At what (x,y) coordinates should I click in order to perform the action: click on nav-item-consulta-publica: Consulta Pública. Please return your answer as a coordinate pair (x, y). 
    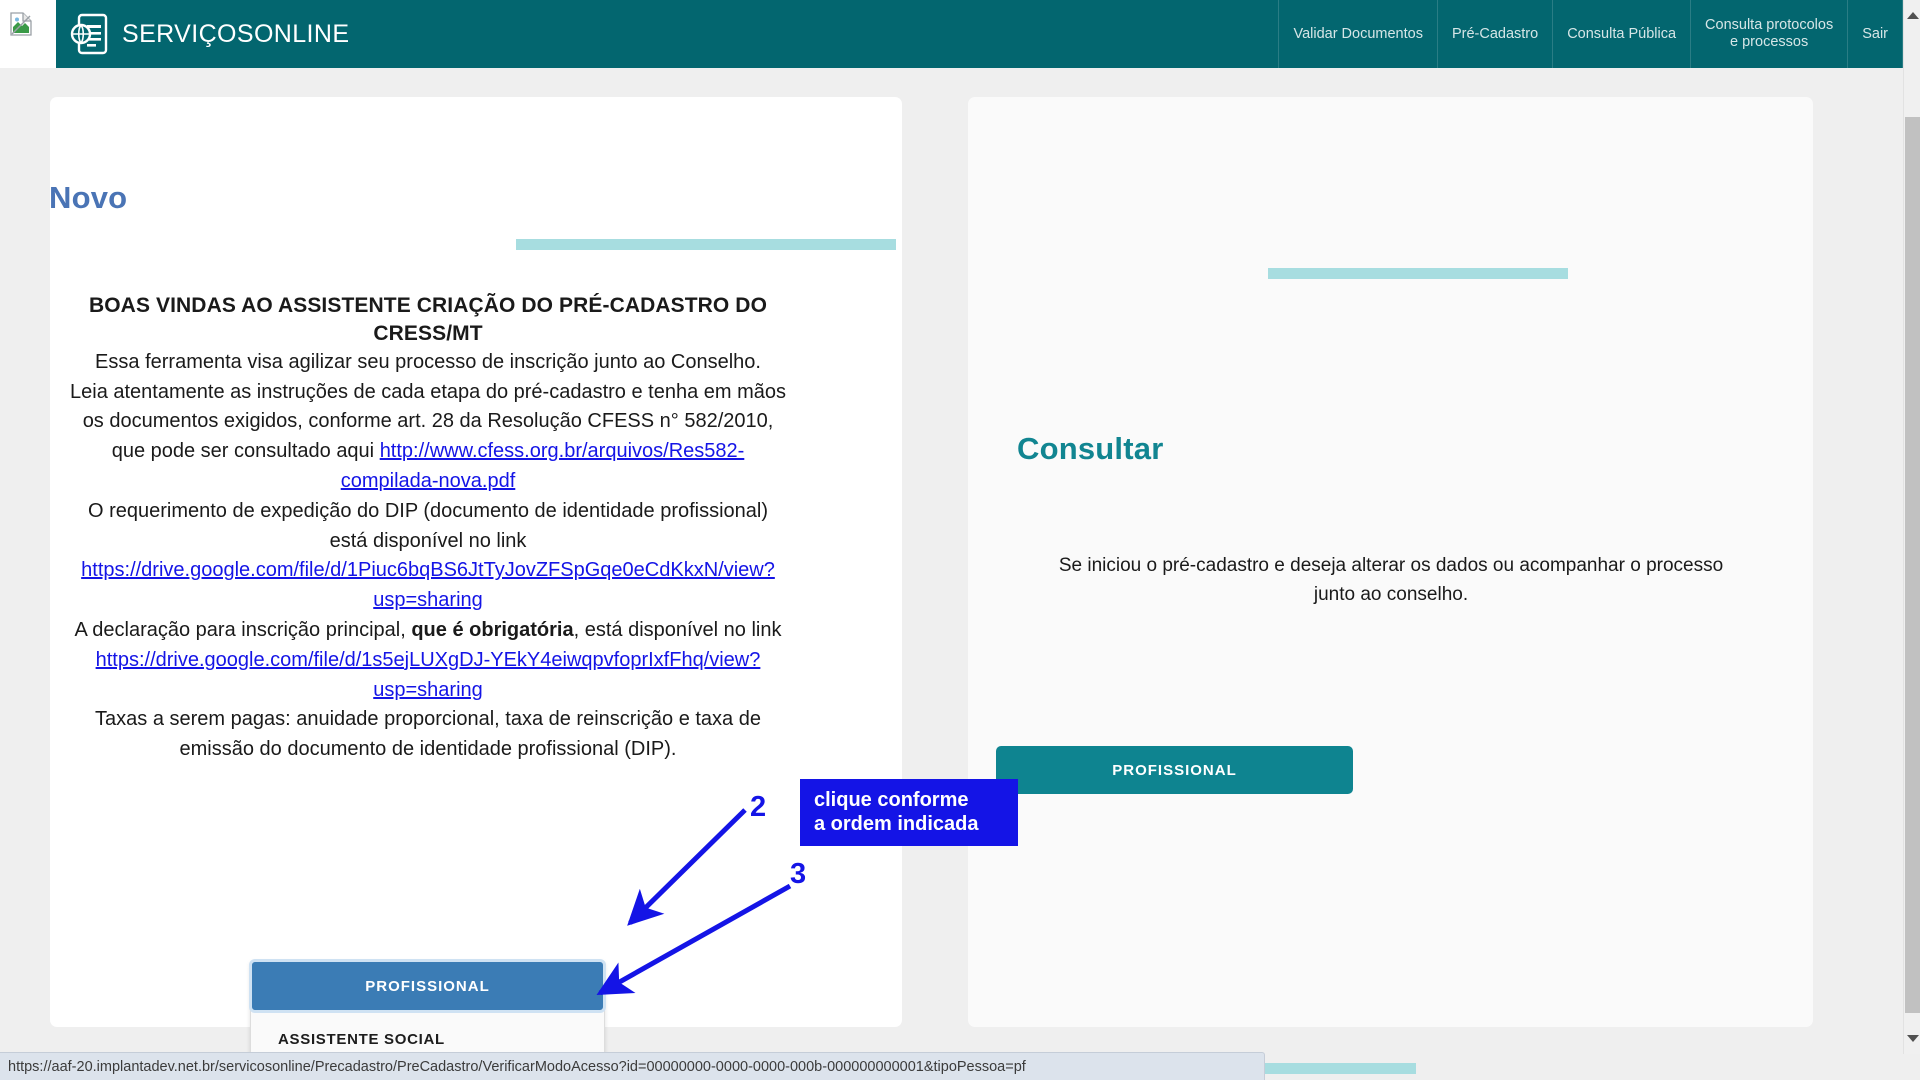
    Looking at the image, I should click on (1621, 34).